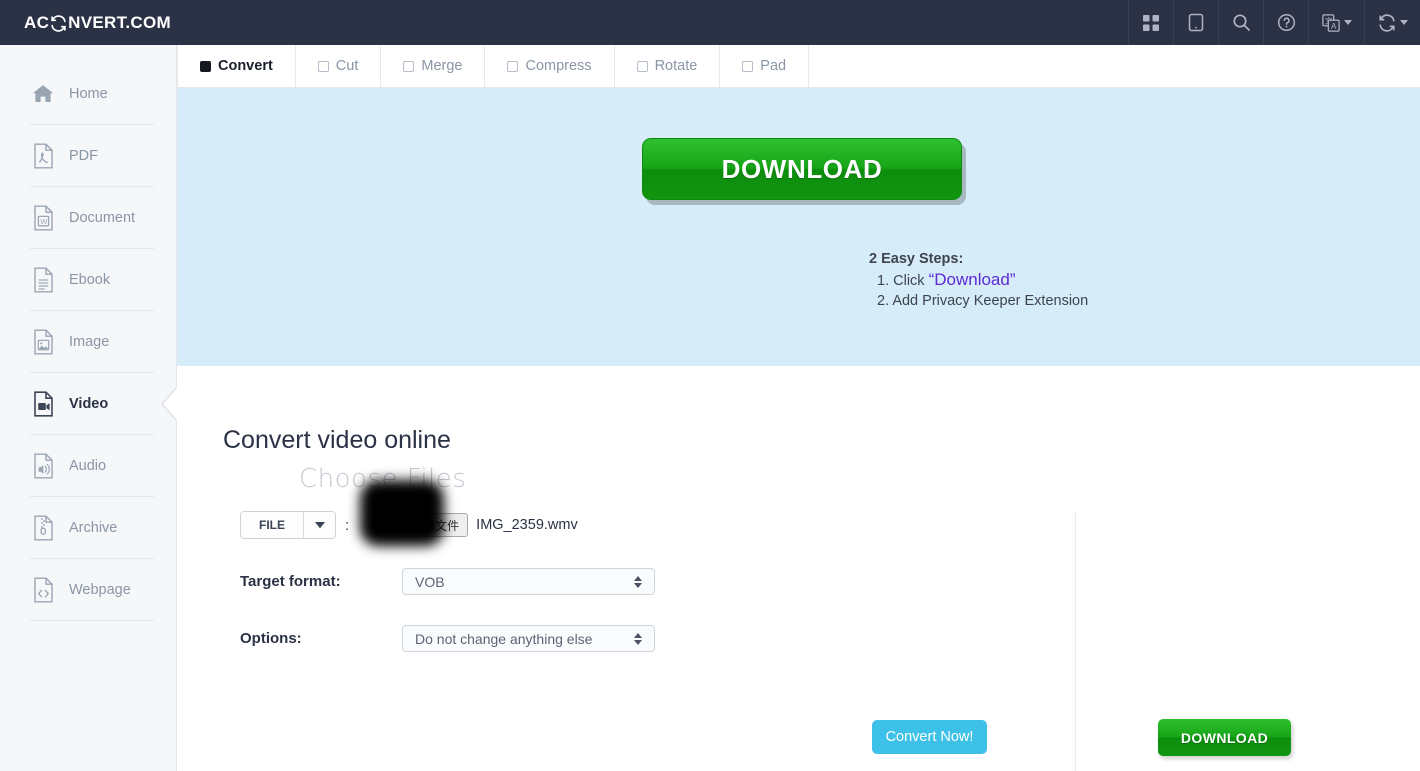 The width and height of the screenshot is (1420, 771). I want to click on tab-merge: Merge, so click(433, 66).